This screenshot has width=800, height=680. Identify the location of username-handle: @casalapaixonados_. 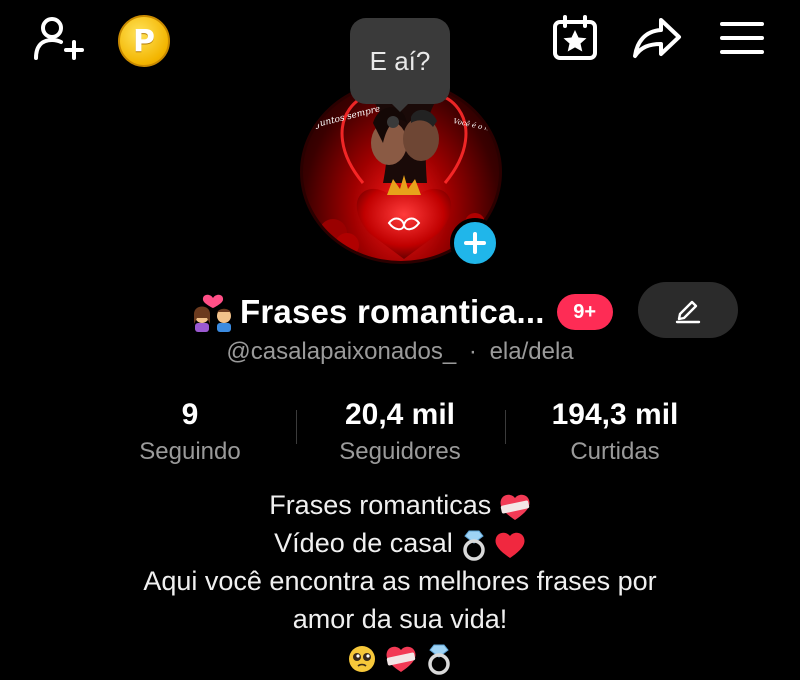
(341, 351).